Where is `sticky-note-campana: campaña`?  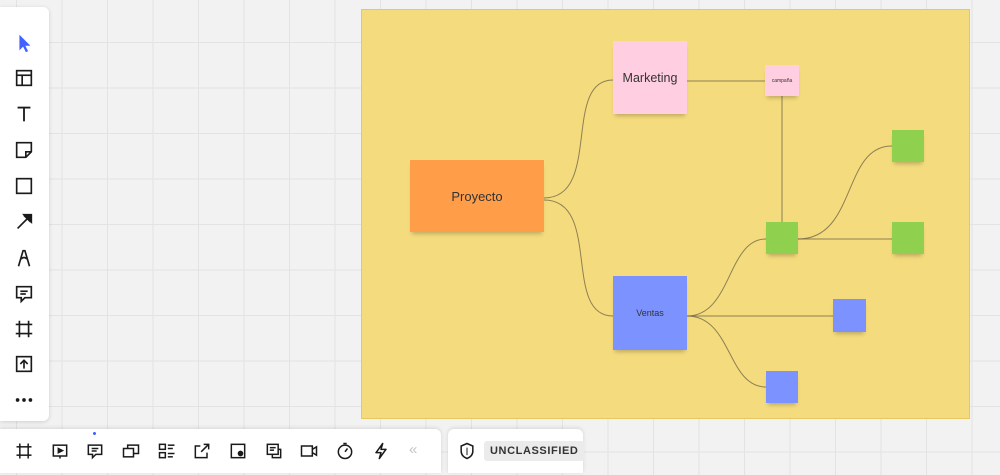
sticky-note-campana: campaña is located at coordinates (782, 80).